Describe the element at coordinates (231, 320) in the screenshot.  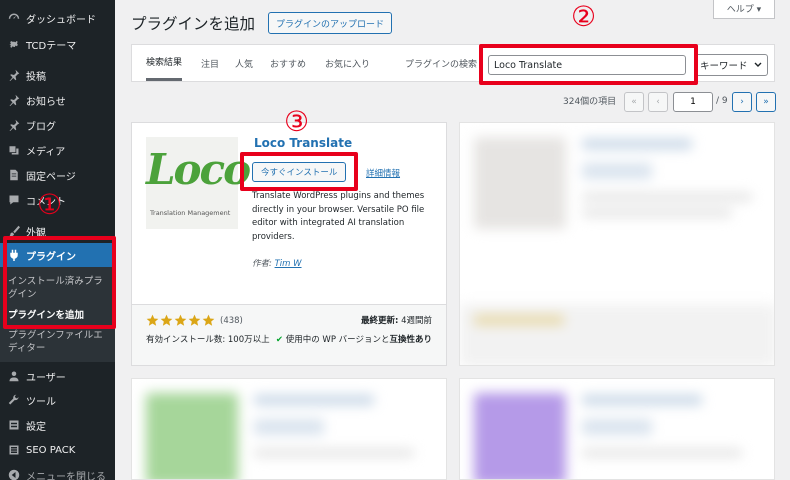
I see `rating-count: (438)` at that location.